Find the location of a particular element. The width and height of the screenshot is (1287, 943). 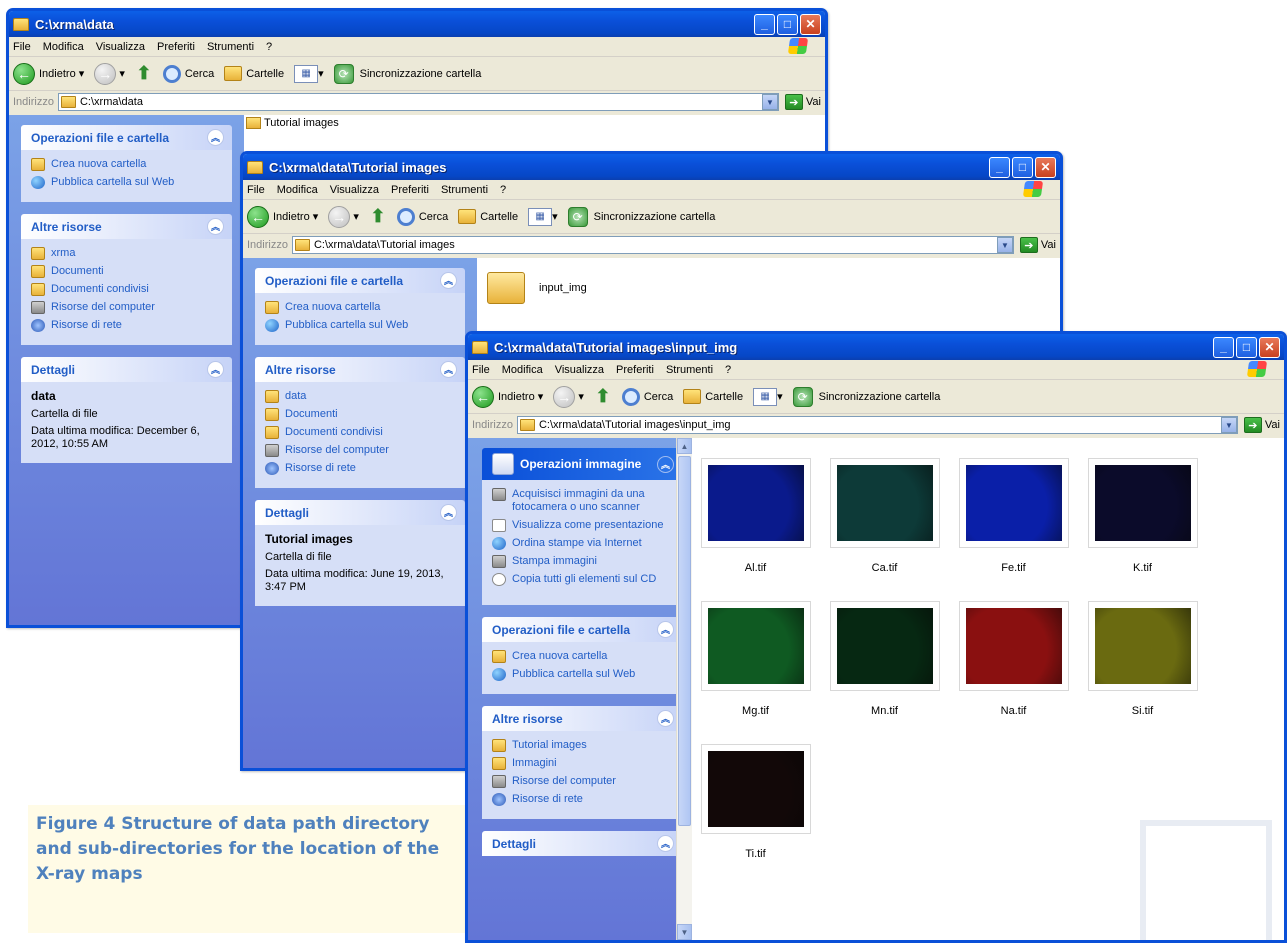

place-tutorial-images: Tutorial images is located at coordinates (582, 745).